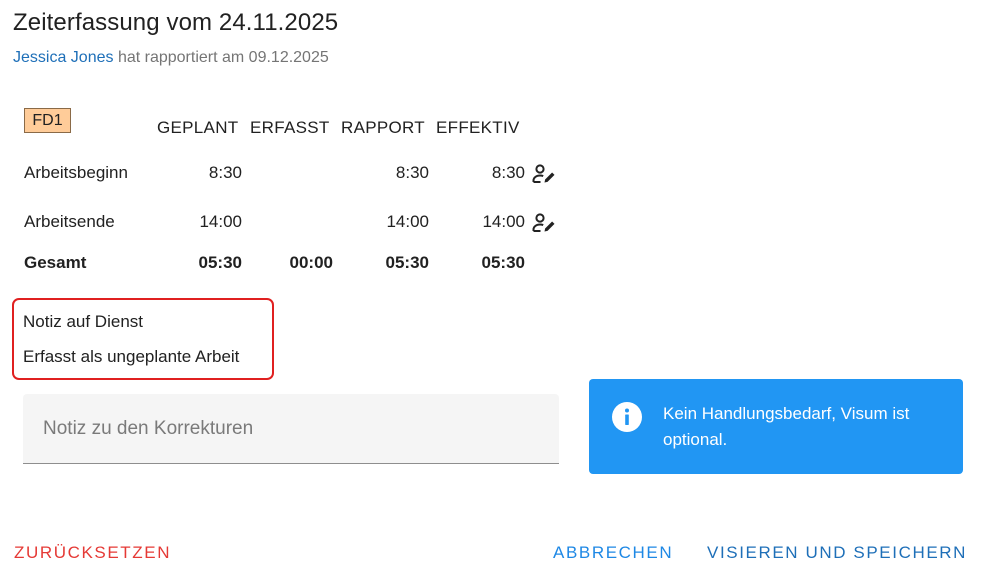 The image size is (985, 581). Describe the element at coordinates (503, 221) in the screenshot. I see `cell-effektiv: 14:00` at that location.